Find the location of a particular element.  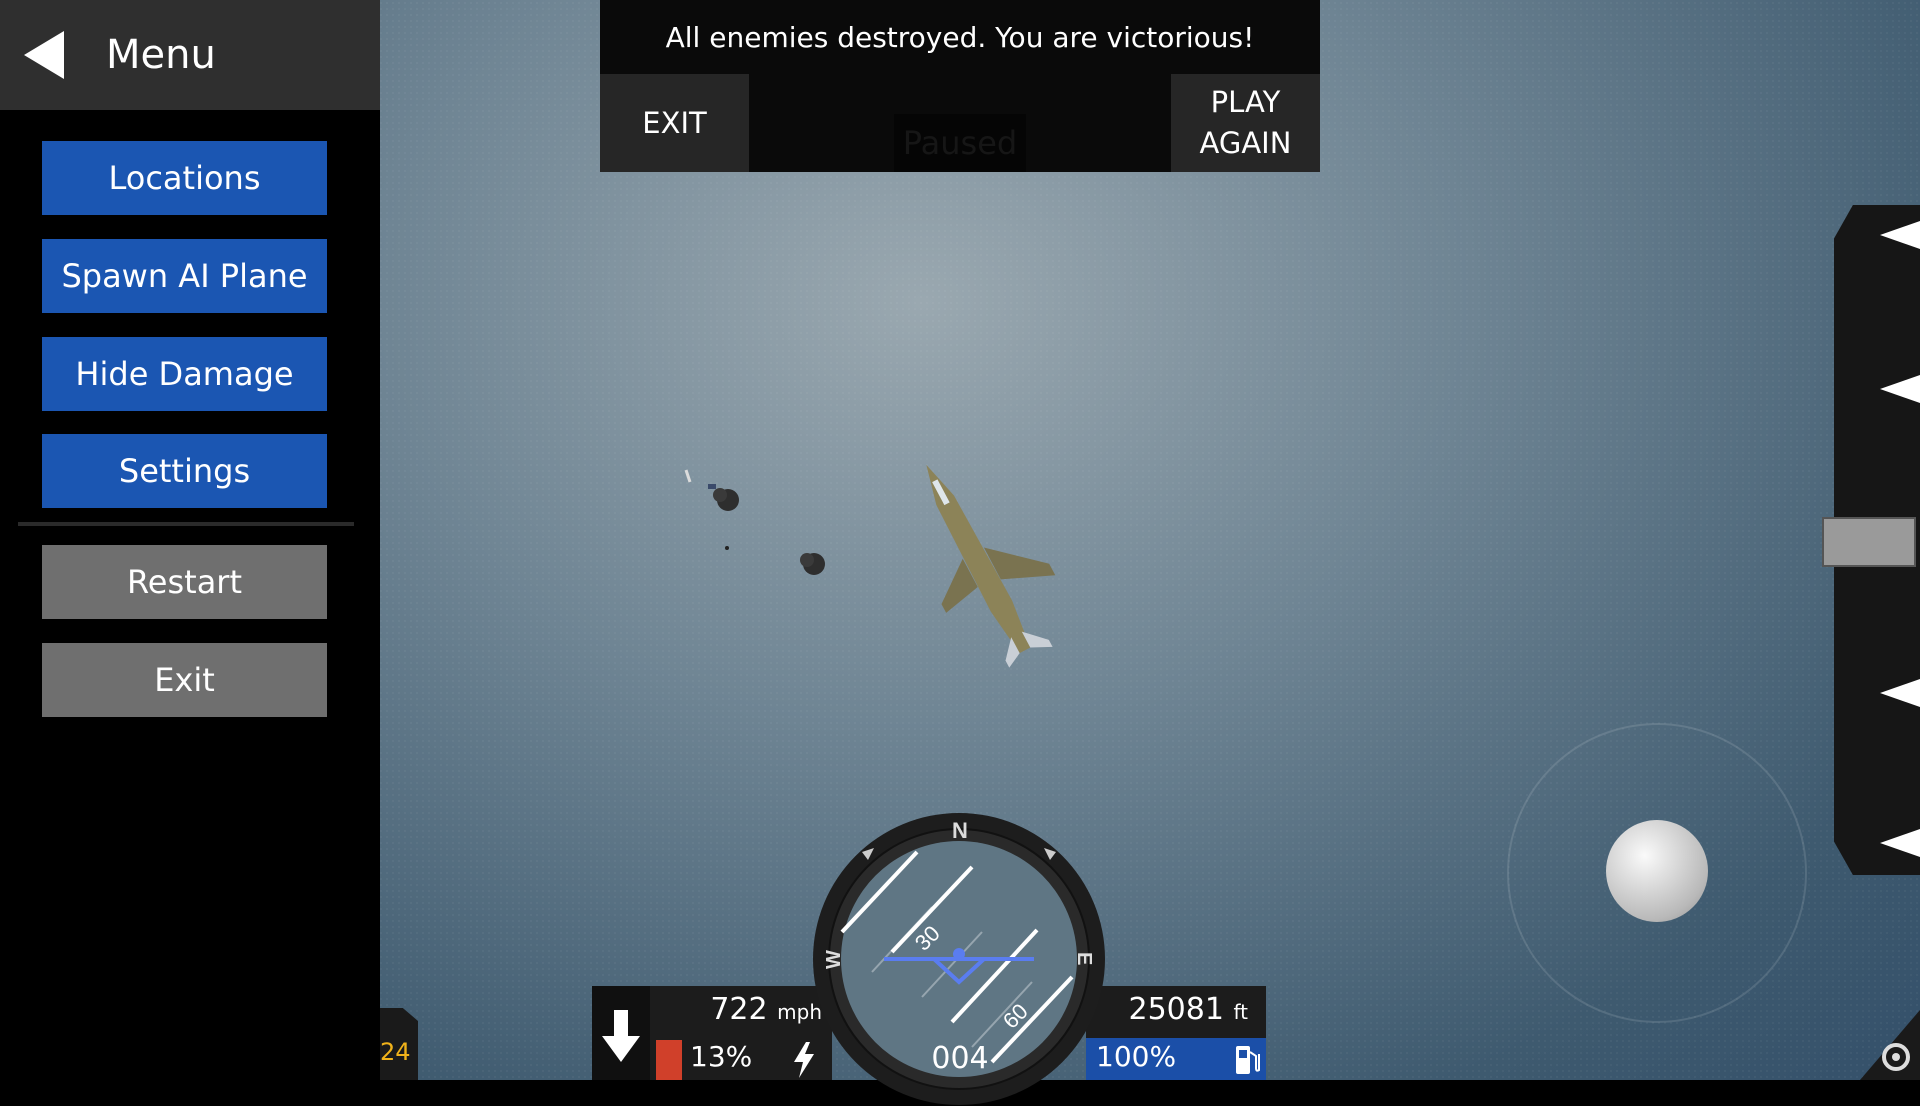

play-again-label: PLAY AGAIN is located at coordinates (1246, 123).